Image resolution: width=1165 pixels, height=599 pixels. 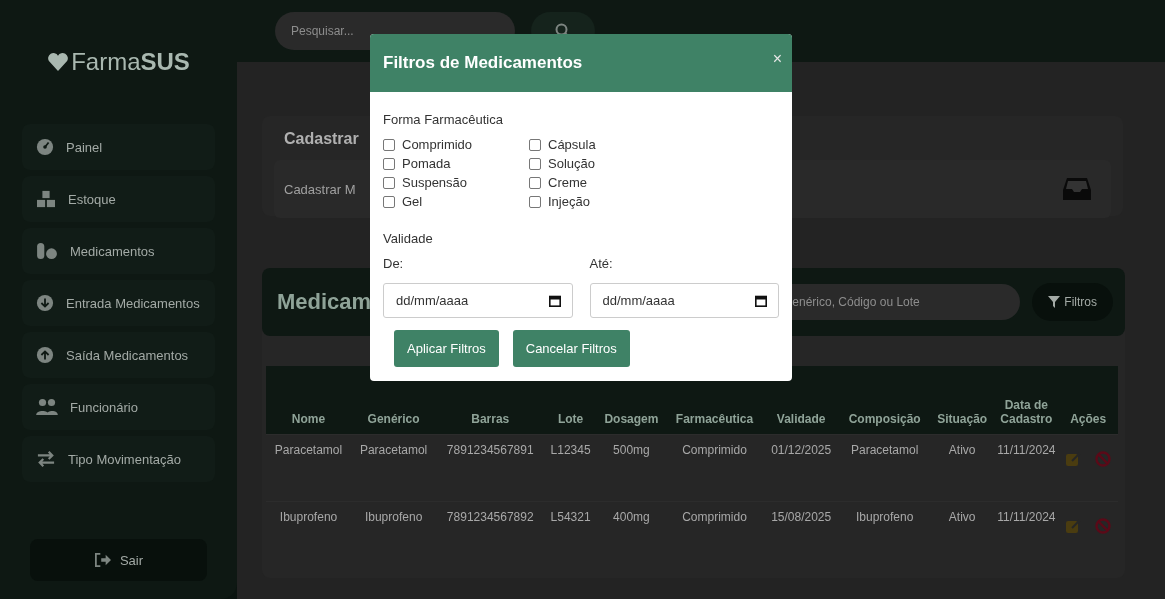 I want to click on checkbox-label: Comprimido, so click(x=437, y=144).